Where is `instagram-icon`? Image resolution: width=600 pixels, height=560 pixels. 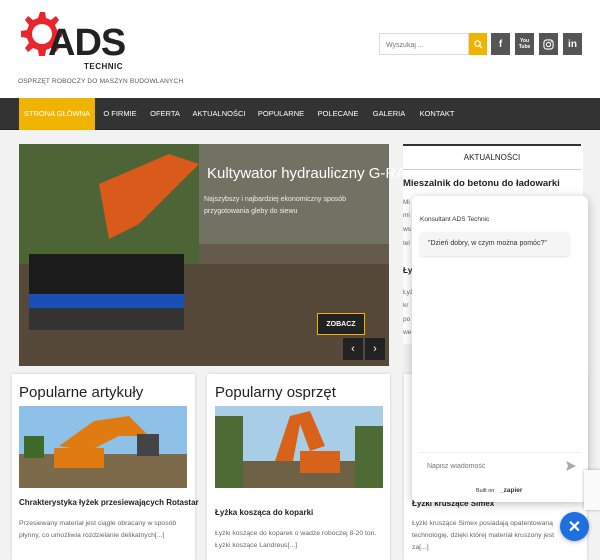
instagram-icon is located at coordinates (548, 44).